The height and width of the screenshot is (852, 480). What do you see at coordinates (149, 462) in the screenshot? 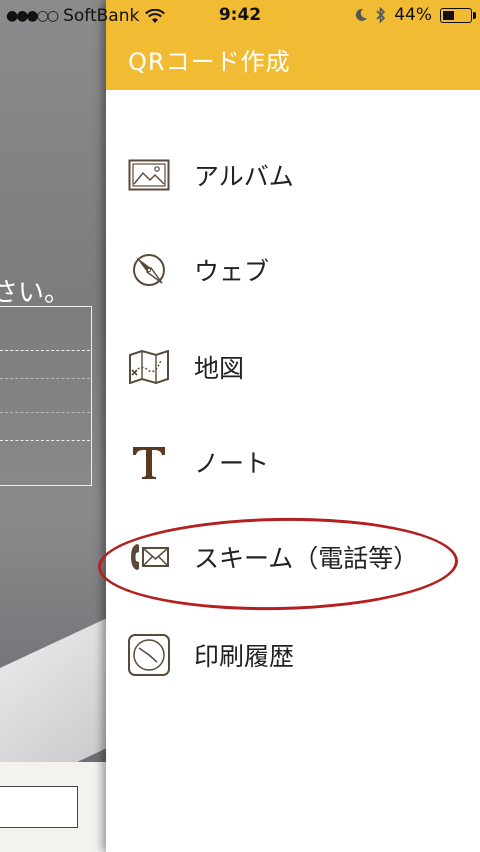
I see `text-T-icon` at bounding box center [149, 462].